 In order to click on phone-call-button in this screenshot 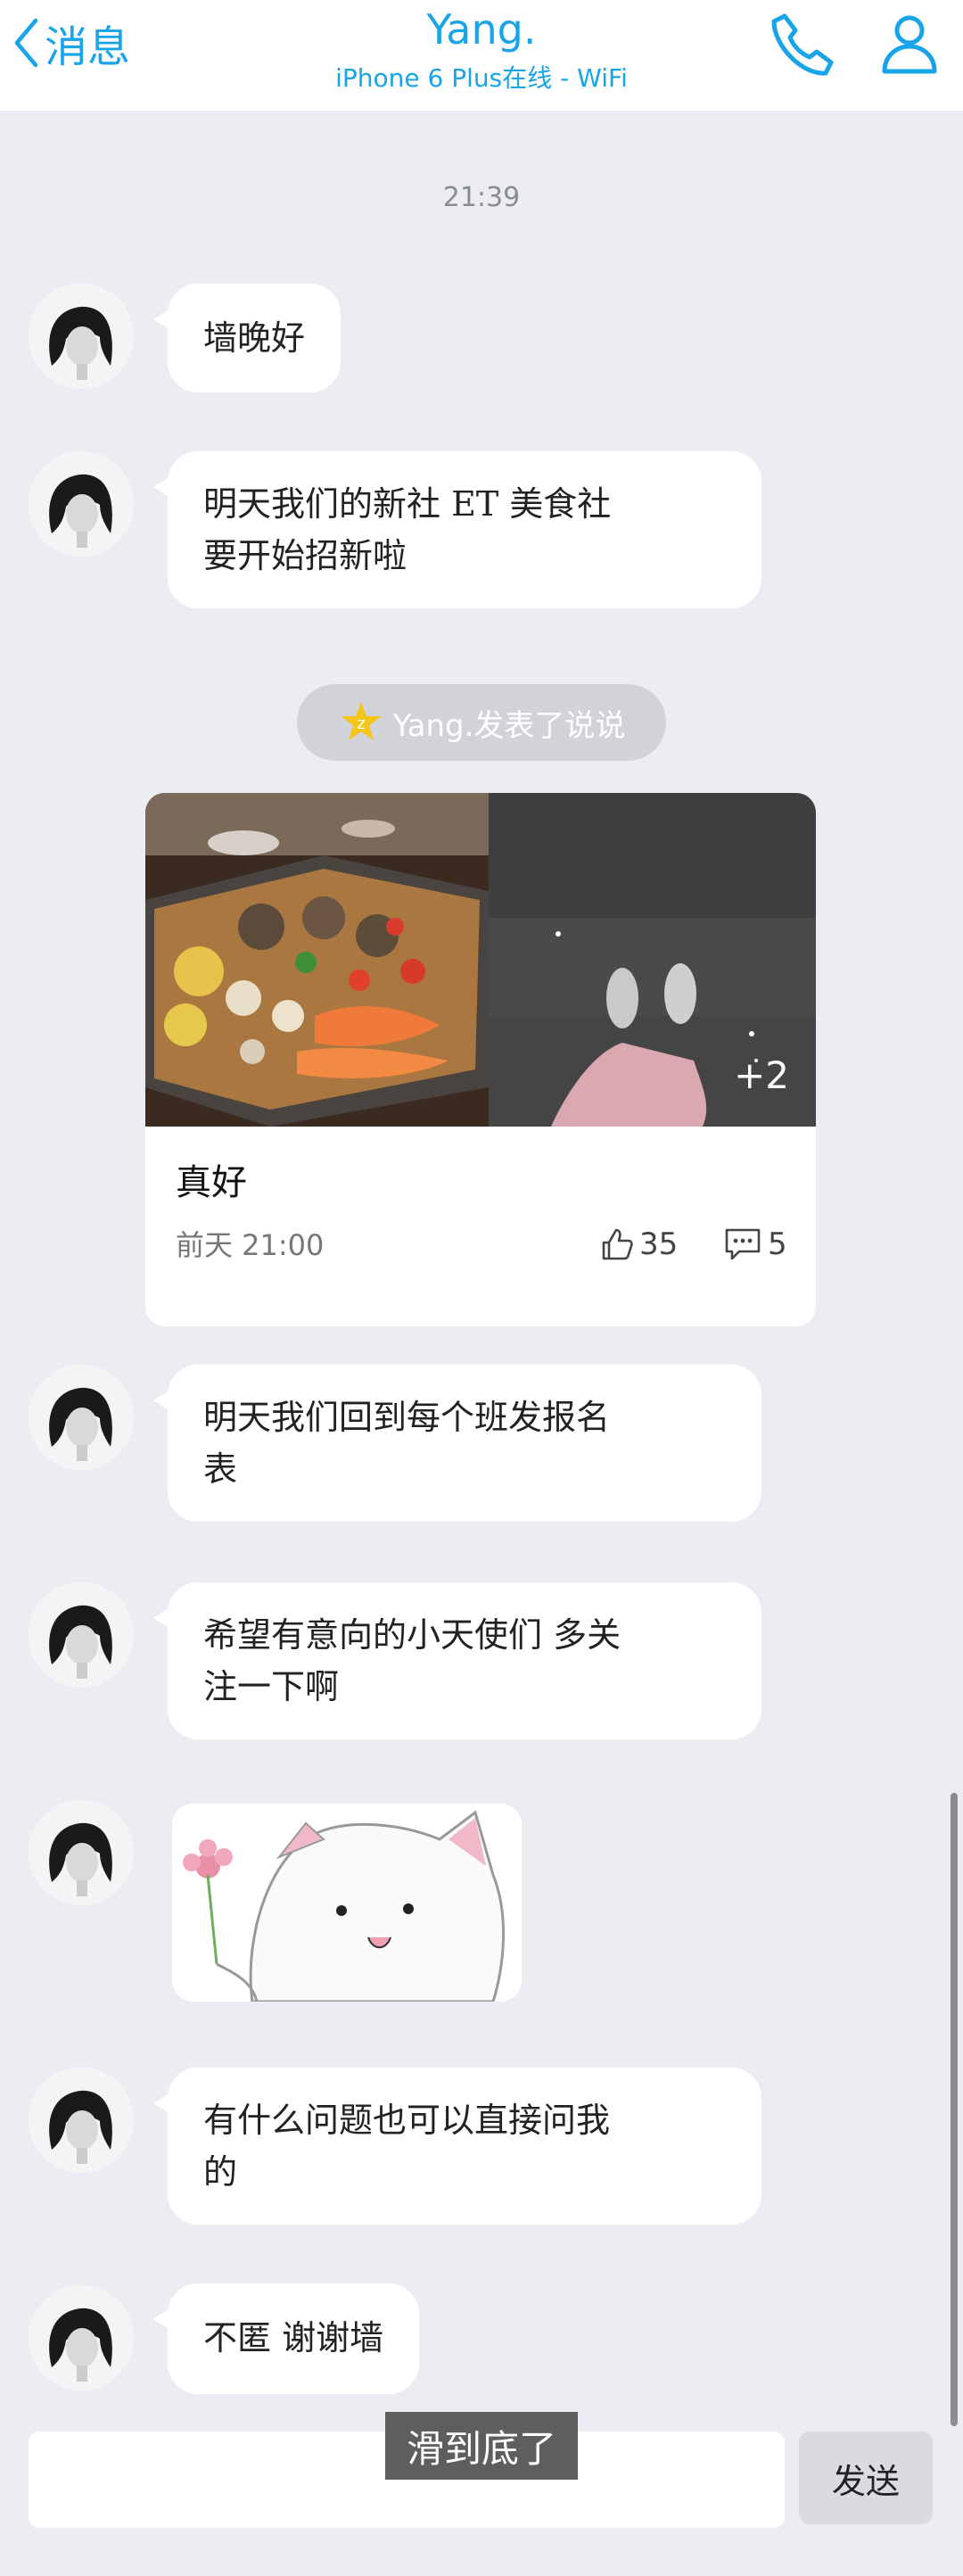, I will do `click(802, 47)`.